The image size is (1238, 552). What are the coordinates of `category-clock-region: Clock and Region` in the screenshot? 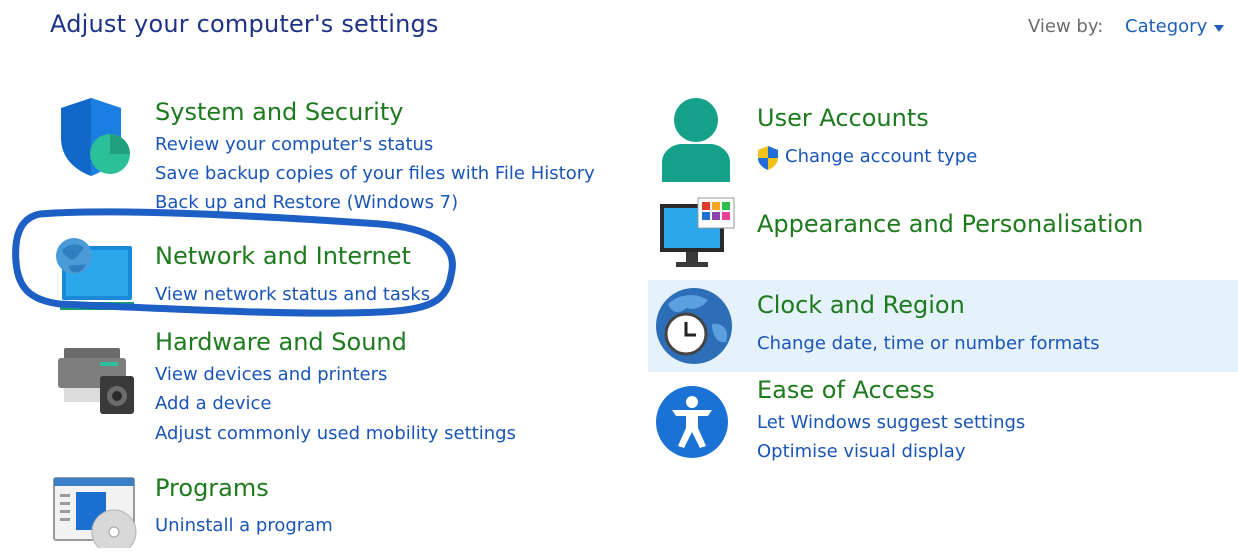 It's located at (861, 305).